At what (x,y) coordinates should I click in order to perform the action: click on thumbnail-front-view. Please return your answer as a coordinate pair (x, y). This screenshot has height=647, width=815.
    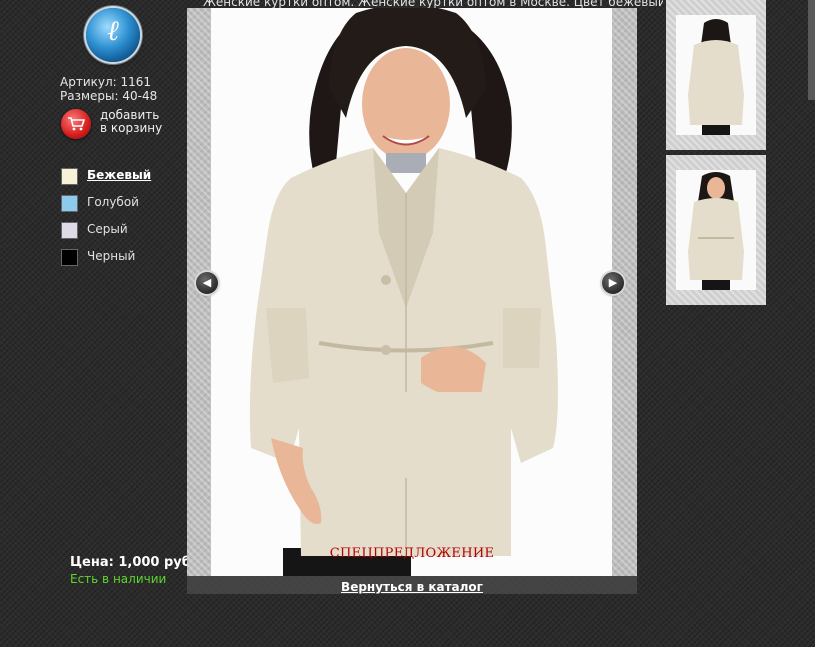
    Looking at the image, I should click on (716, 230).